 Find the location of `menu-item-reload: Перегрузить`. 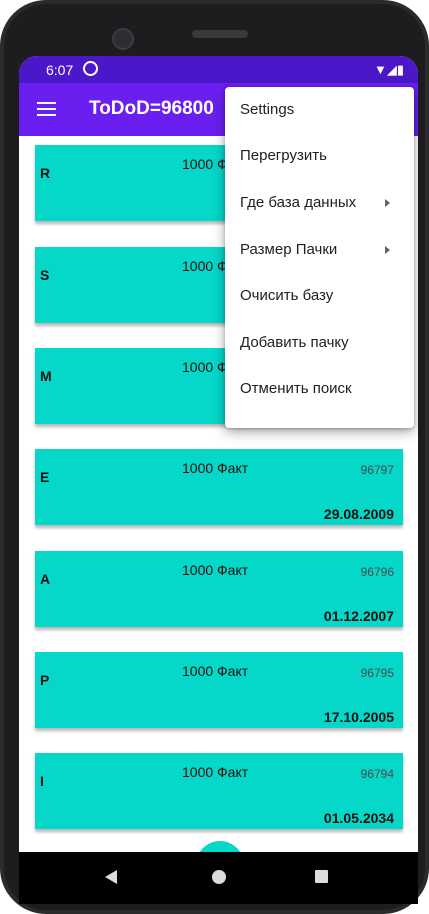

menu-item-reload: Перегрузить is located at coordinates (319, 156).